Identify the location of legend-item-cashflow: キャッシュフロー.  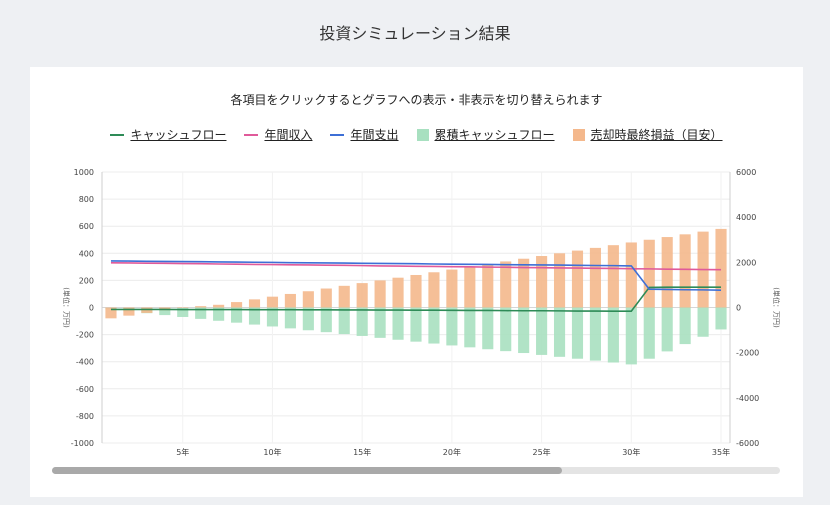
(168, 134).